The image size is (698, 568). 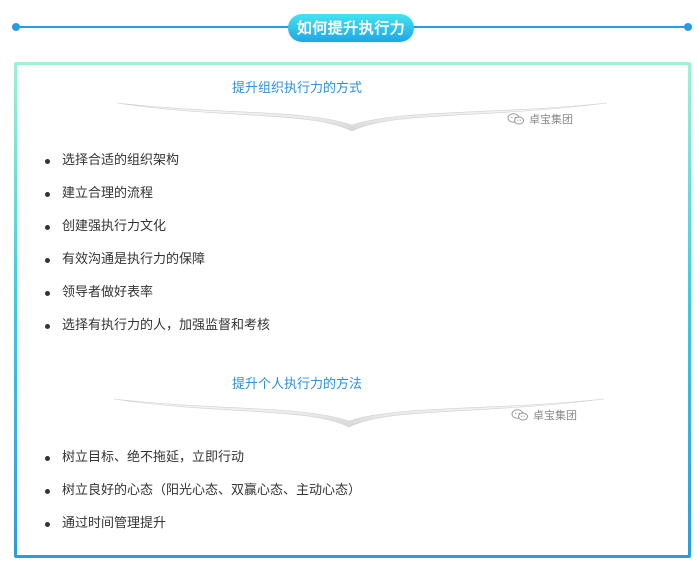 I want to click on header-bar: 如何提升执行力, so click(x=349, y=28).